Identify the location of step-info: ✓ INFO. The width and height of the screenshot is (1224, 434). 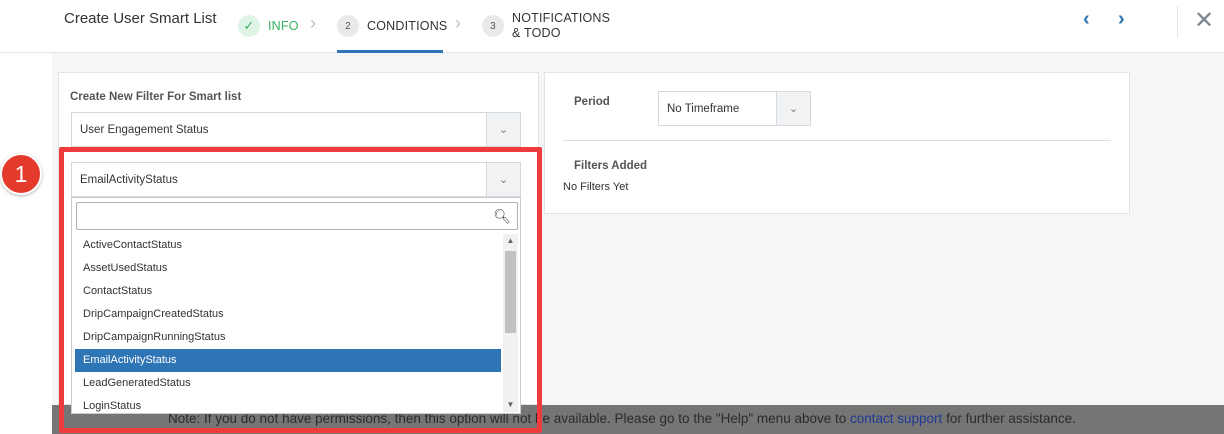
(268, 26).